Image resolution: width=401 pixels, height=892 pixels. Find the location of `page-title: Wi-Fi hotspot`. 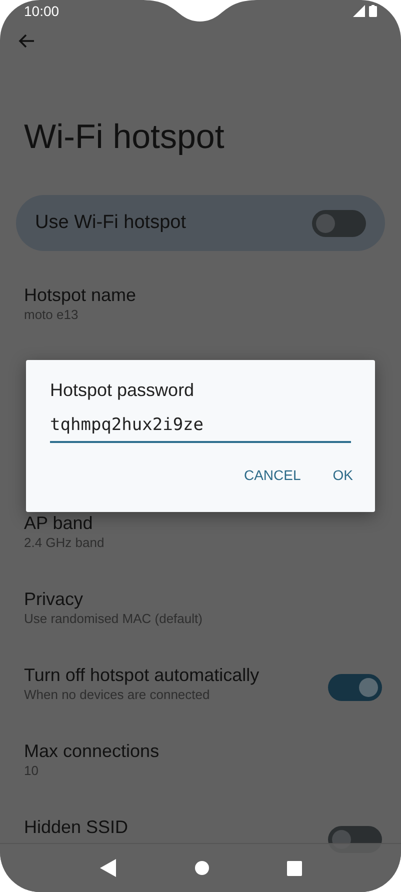

page-title: Wi-Fi hotspot is located at coordinates (125, 137).